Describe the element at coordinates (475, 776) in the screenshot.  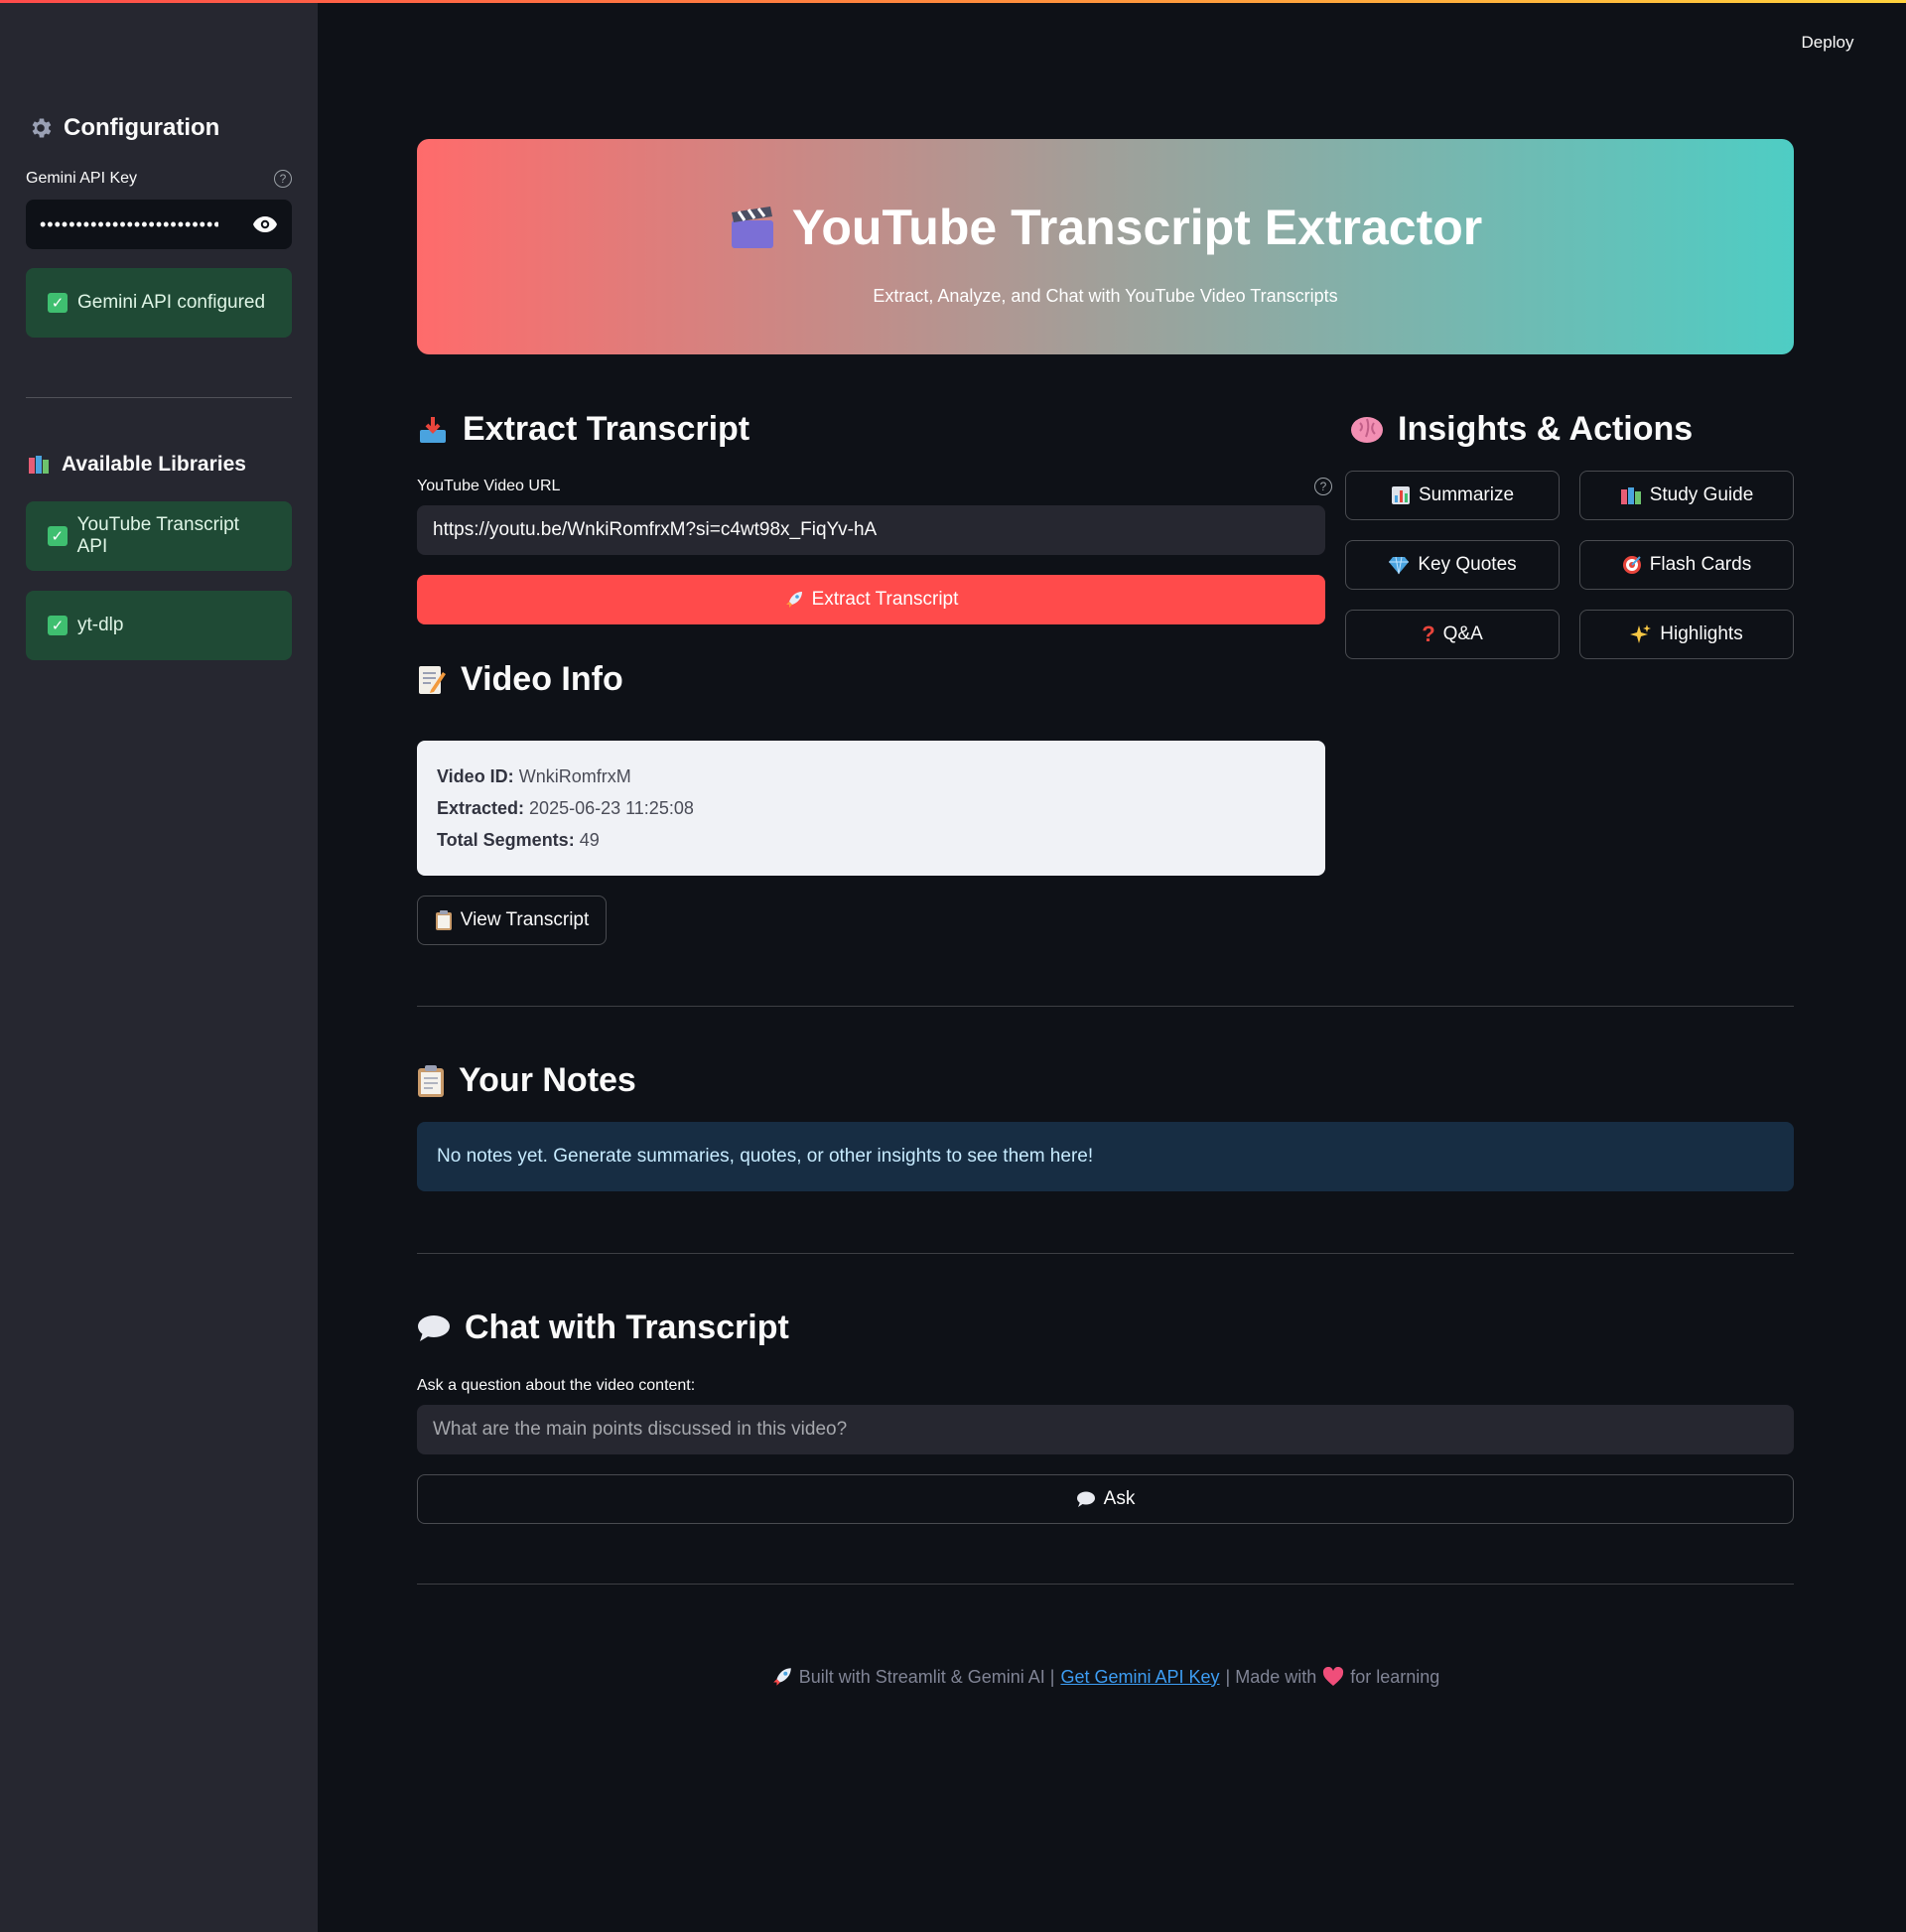
I see `video-id-label: Video ID:` at that location.